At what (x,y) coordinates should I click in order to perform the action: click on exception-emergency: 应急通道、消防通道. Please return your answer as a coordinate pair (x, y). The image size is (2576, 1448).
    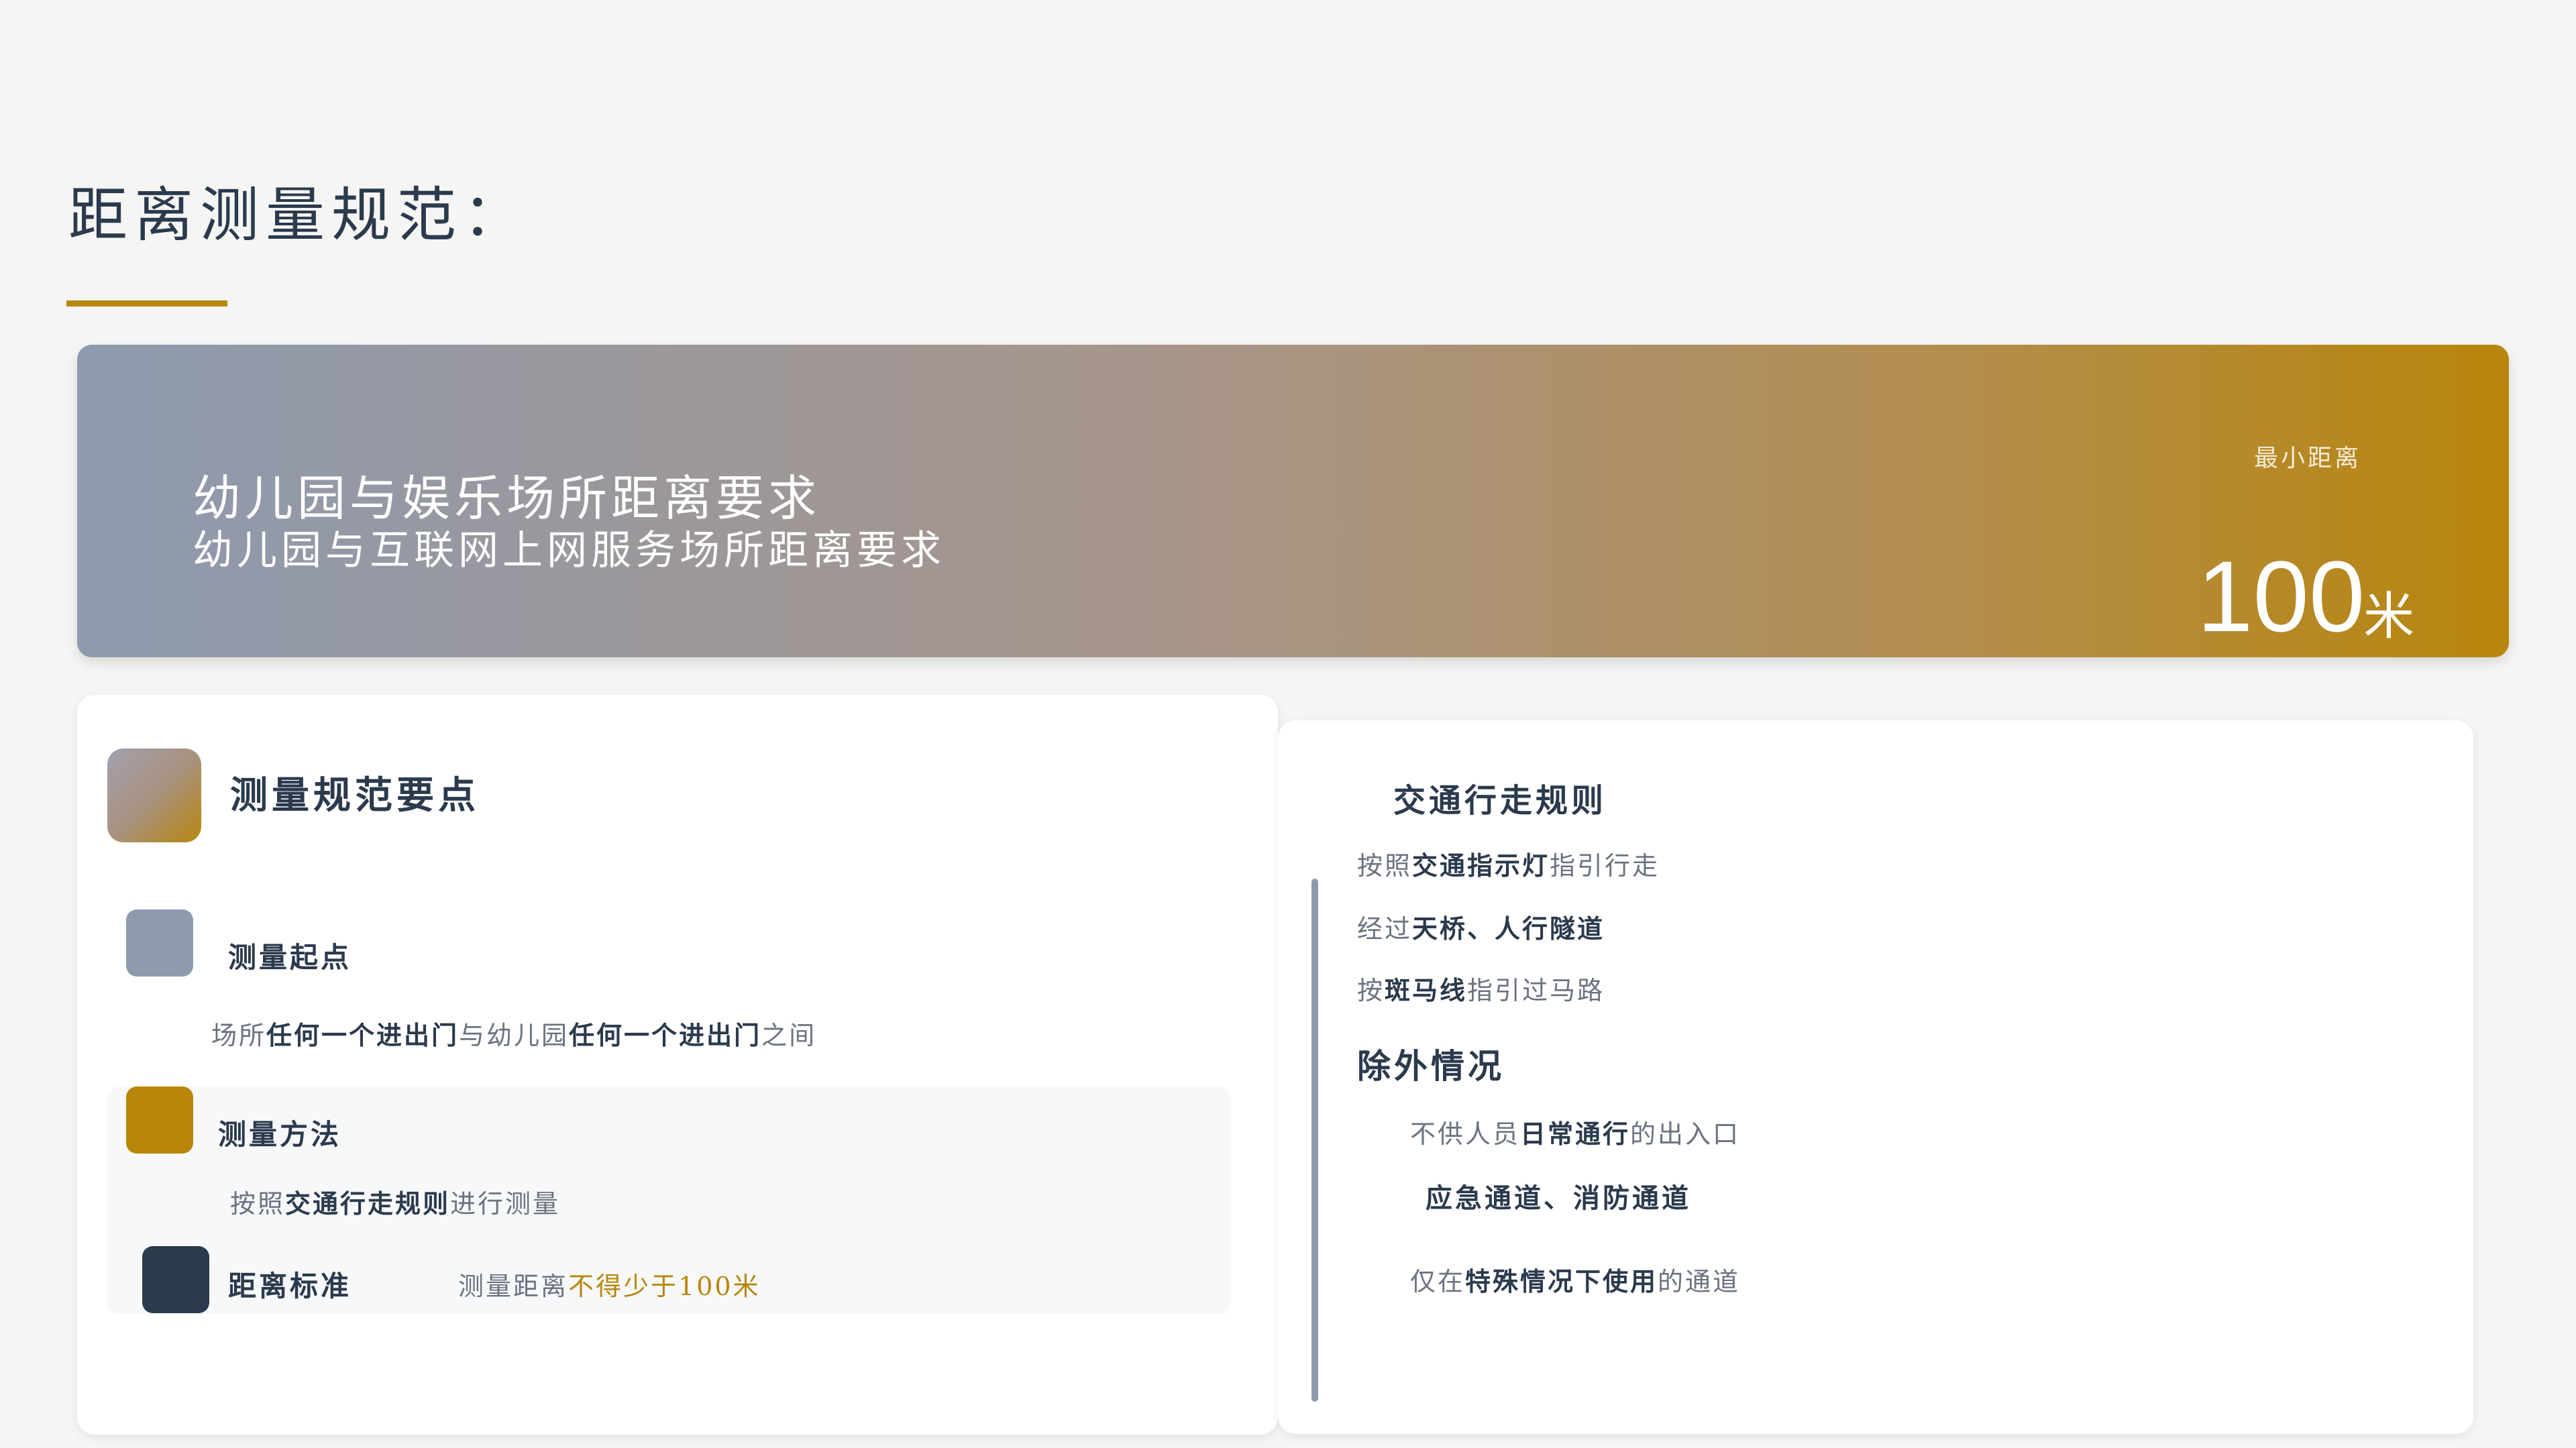
    Looking at the image, I should click on (1558, 1198).